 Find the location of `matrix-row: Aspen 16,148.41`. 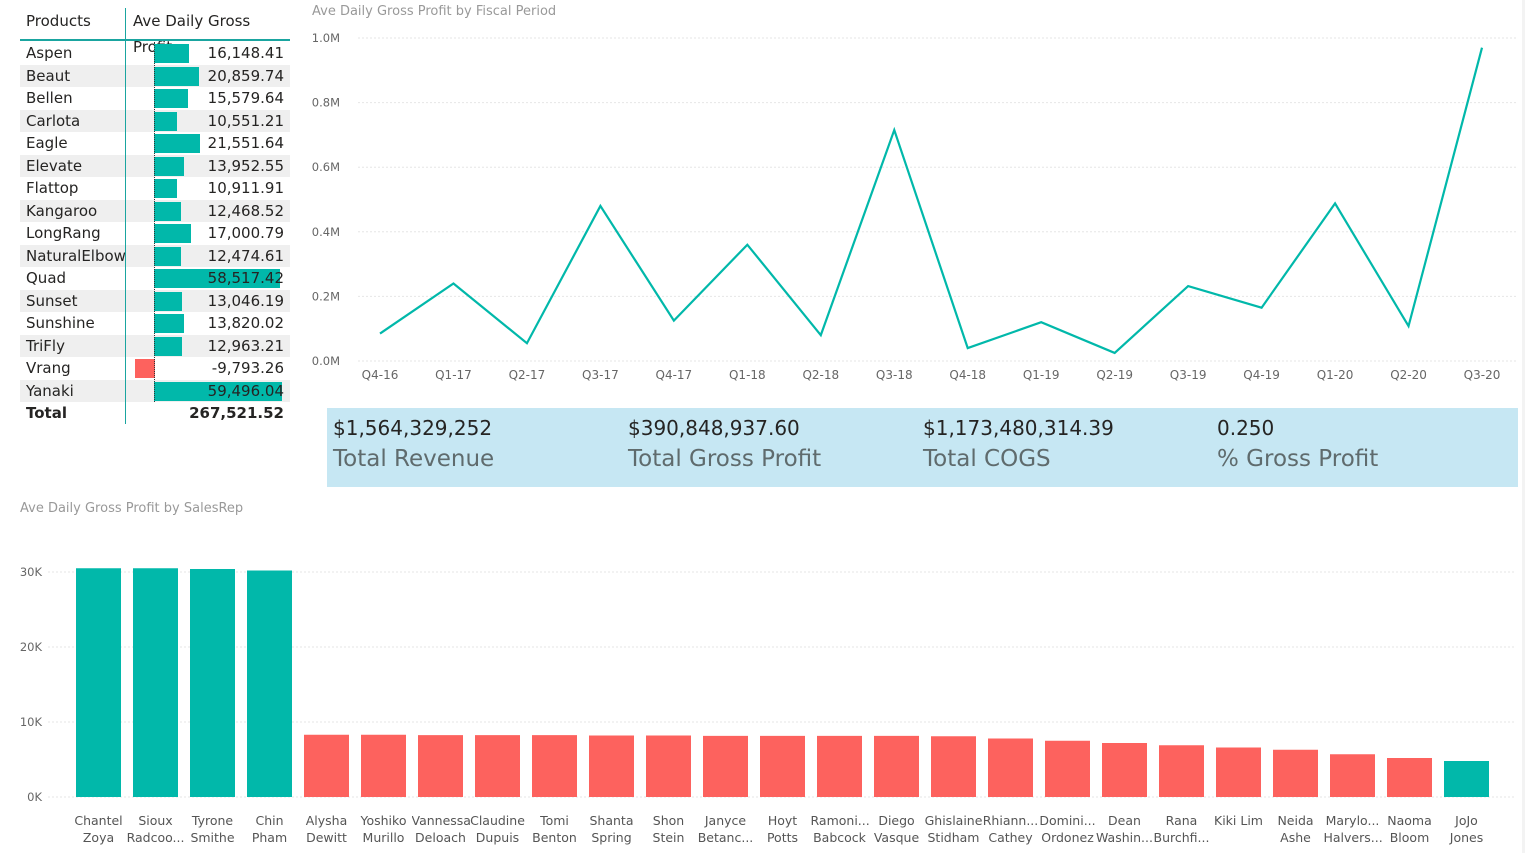

matrix-row: Aspen 16,148.41 is located at coordinates (155, 53).